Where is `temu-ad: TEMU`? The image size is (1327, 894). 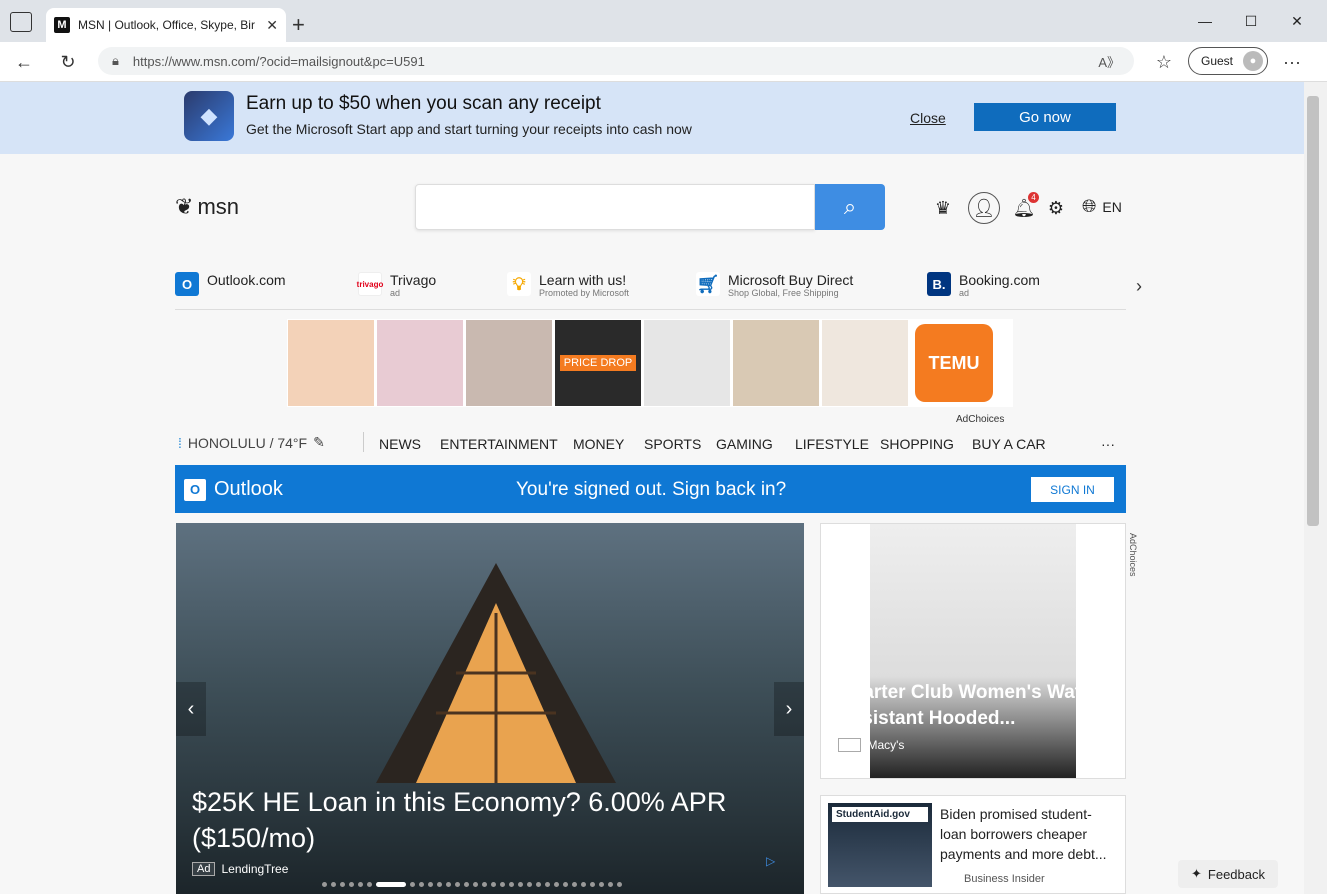 temu-ad: TEMU is located at coordinates (954, 363).